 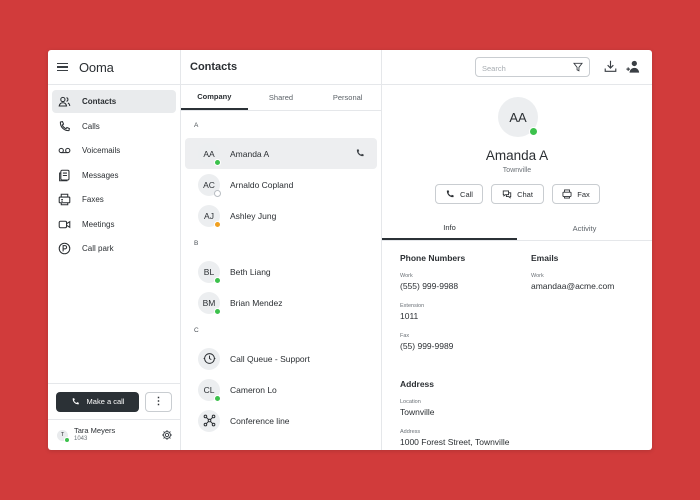 What do you see at coordinates (567, 194) in the screenshot?
I see `fax-icon` at bounding box center [567, 194].